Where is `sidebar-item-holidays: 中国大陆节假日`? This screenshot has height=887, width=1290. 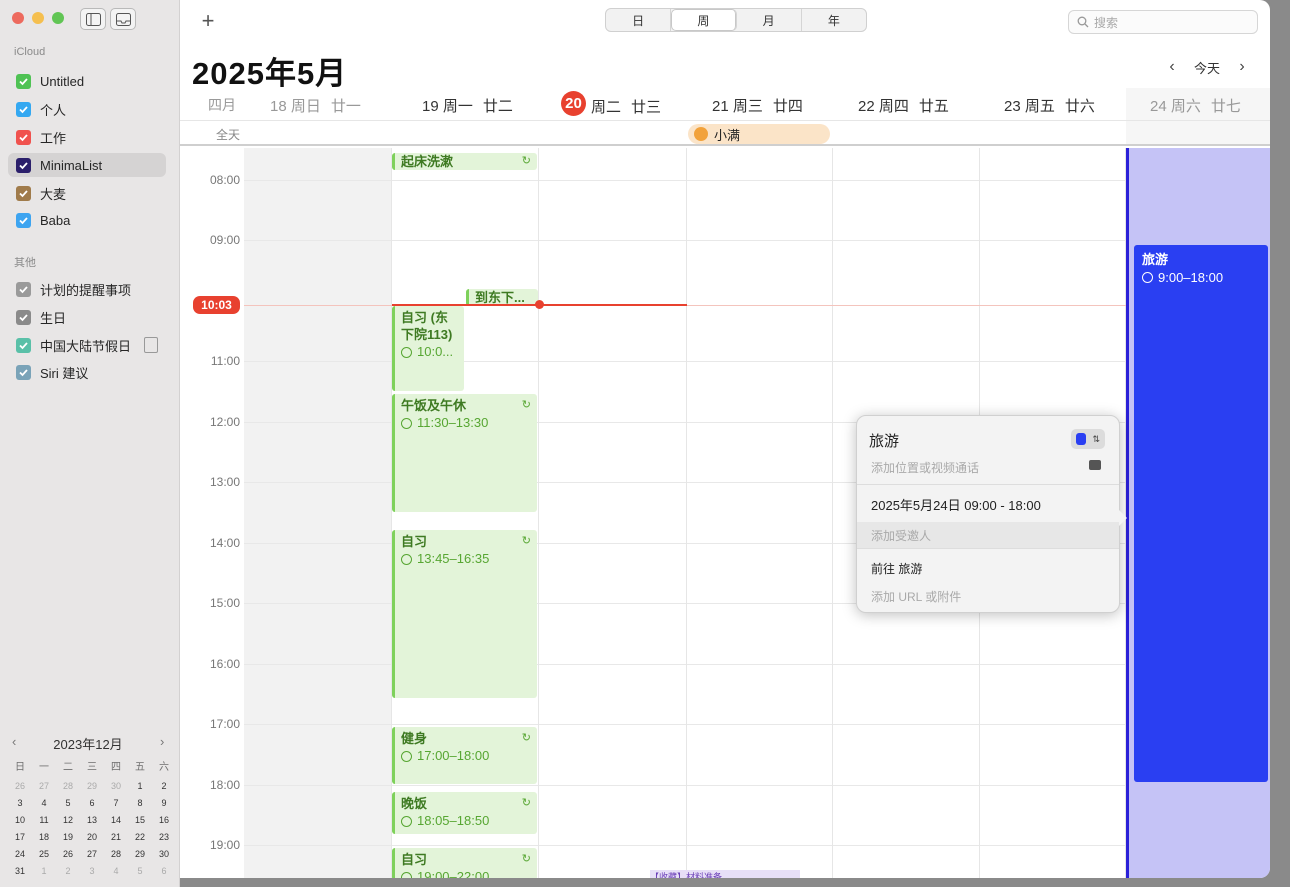
sidebar-item-holidays: 中国大陆节假日 is located at coordinates (87, 345).